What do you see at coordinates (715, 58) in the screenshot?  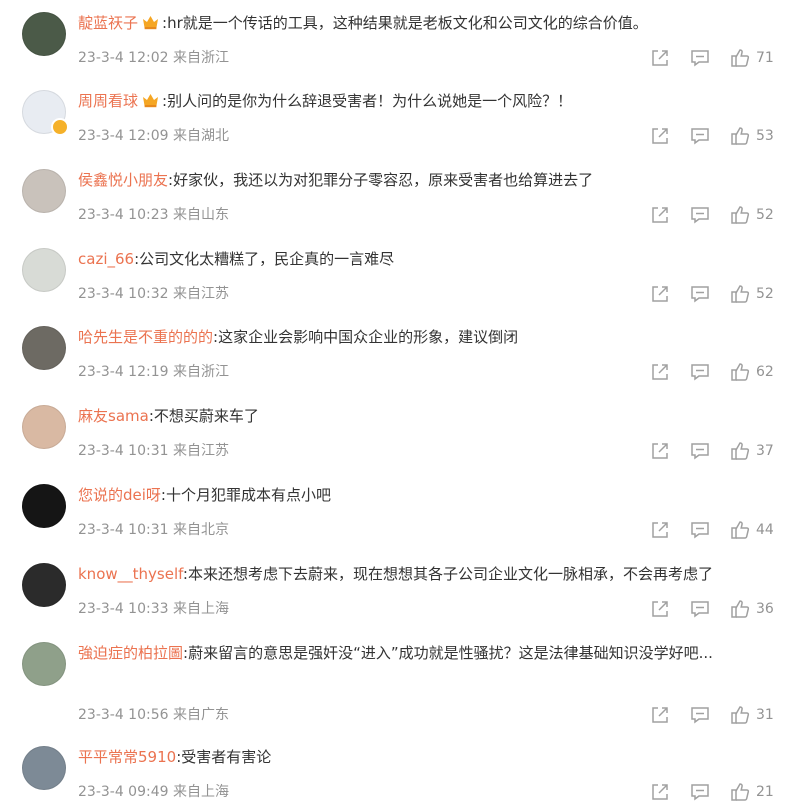 I see `comment-actions: 71` at bounding box center [715, 58].